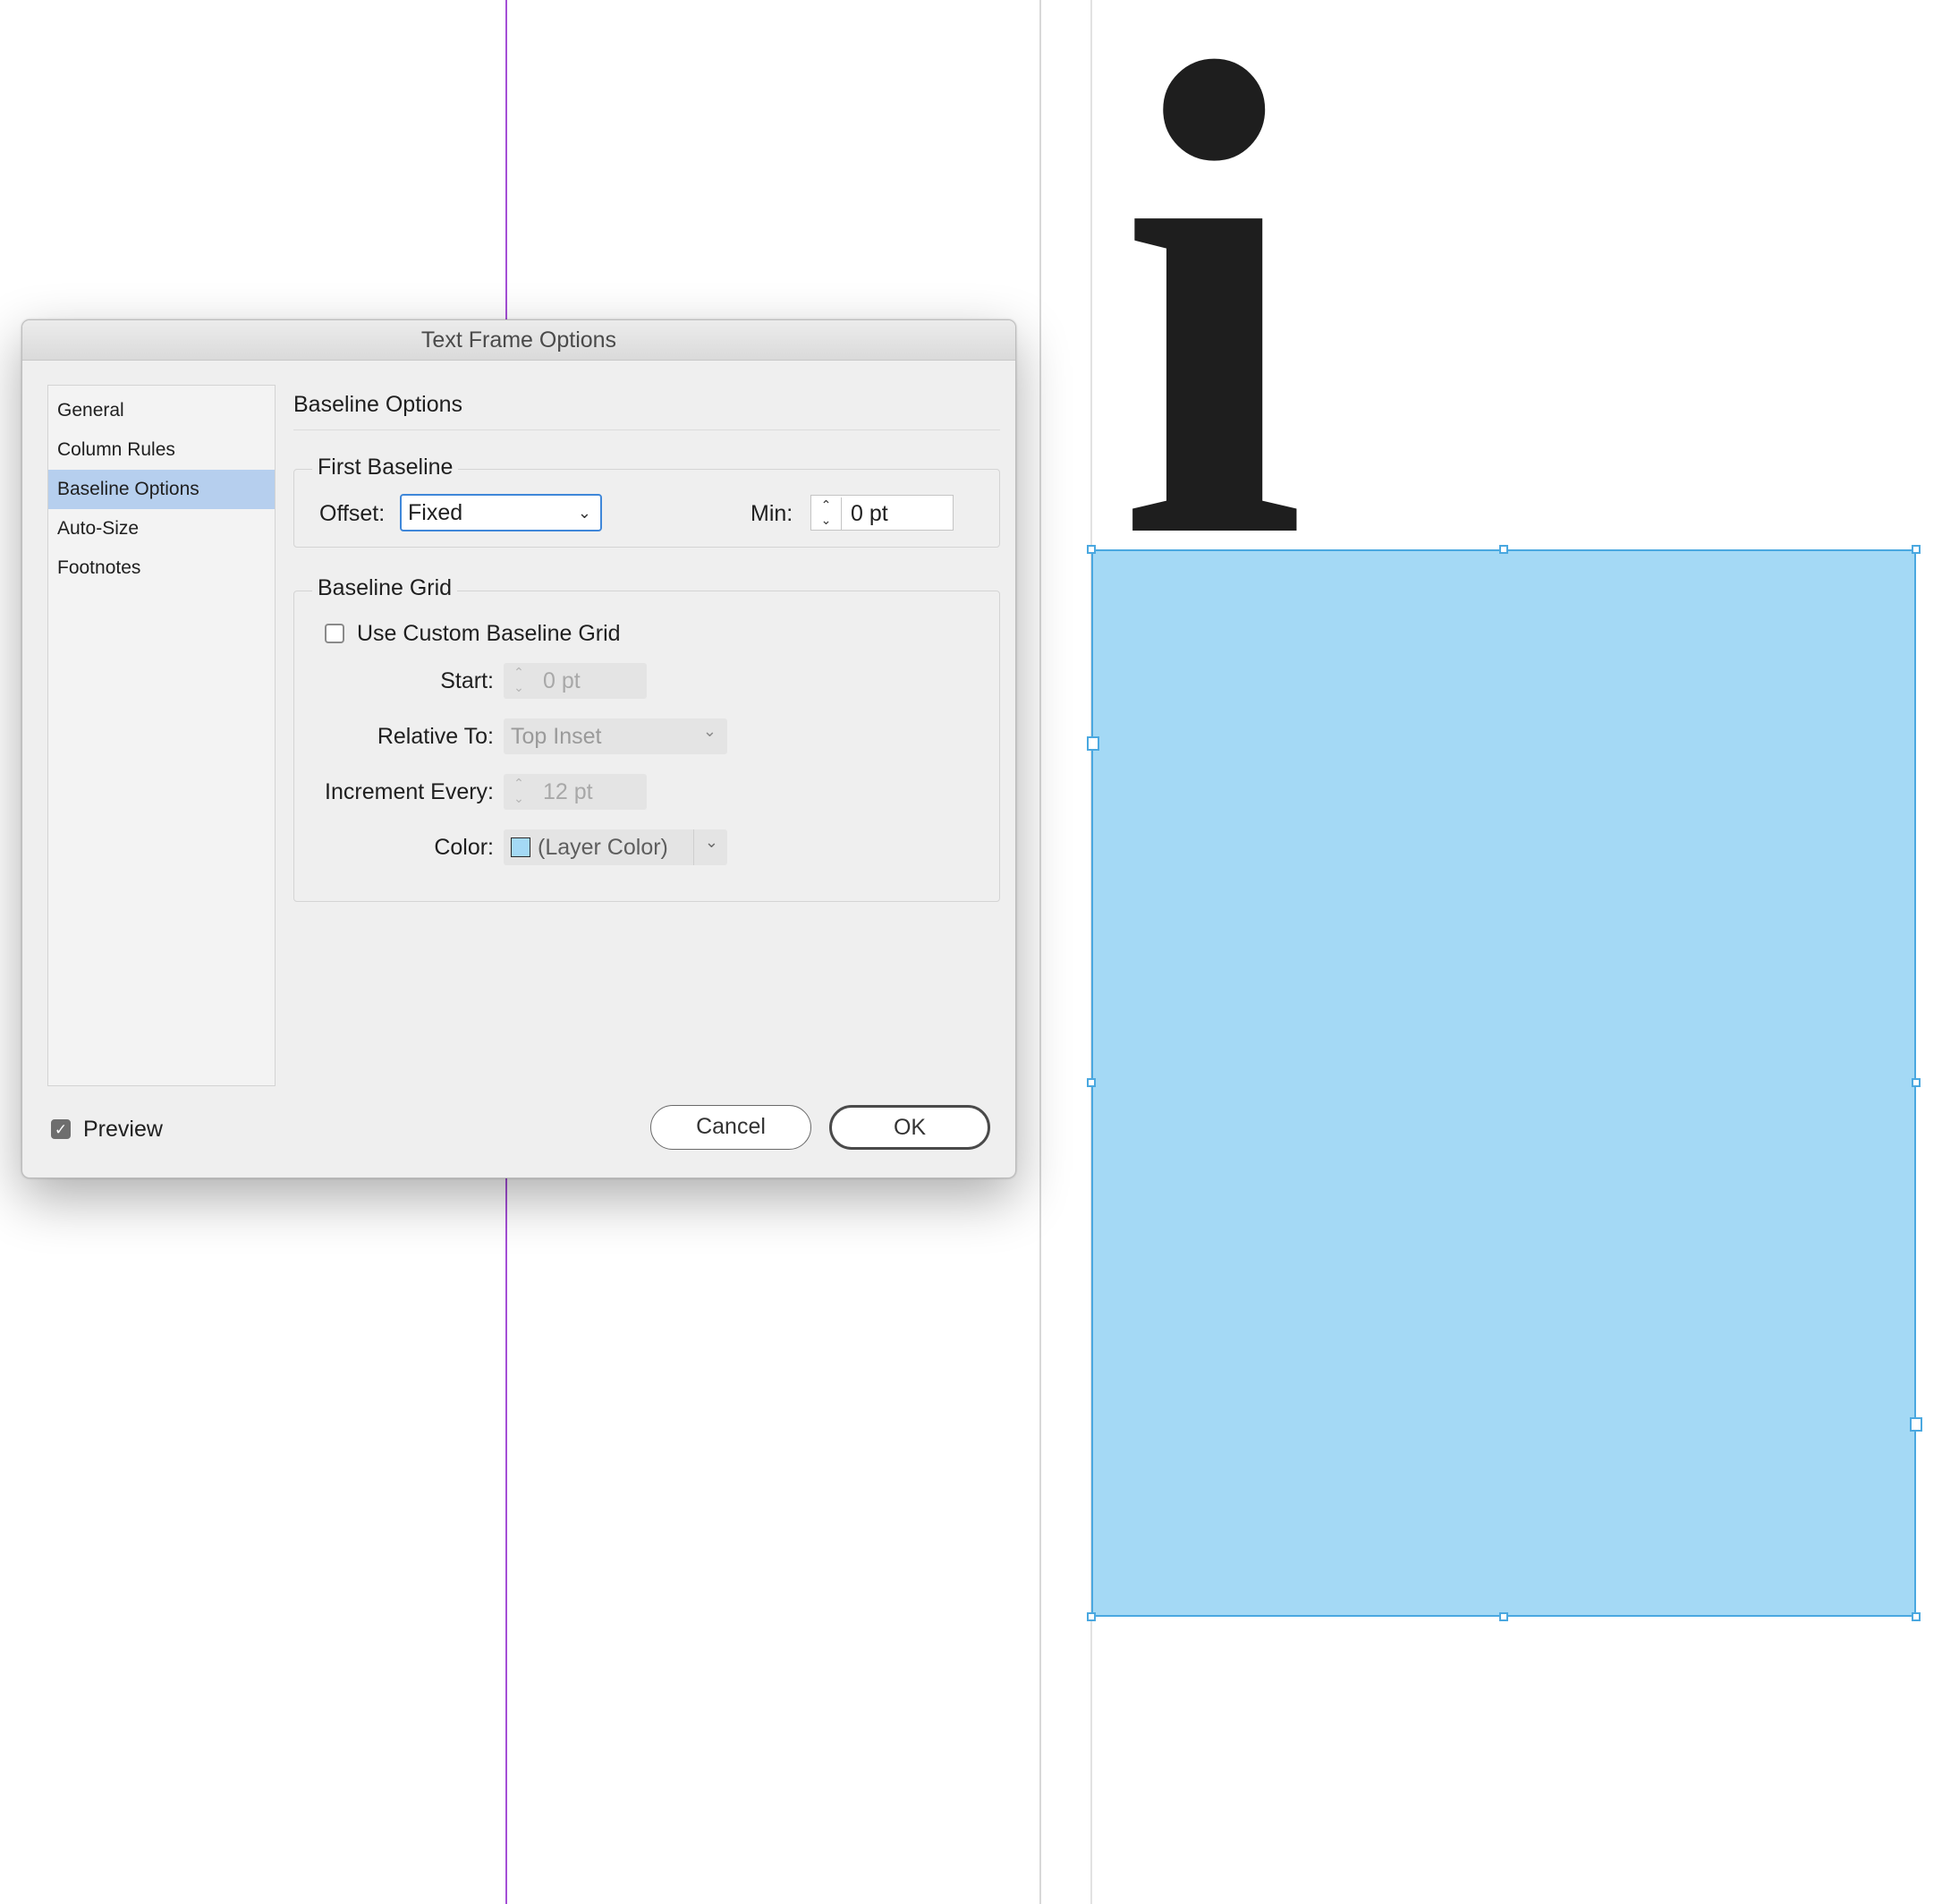 The width and height of the screenshot is (1959, 1904). What do you see at coordinates (616, 736) in the screenshot?
I see `relative-to-dropdown: Top Inset ⌄` at bounding box center [616, 736].